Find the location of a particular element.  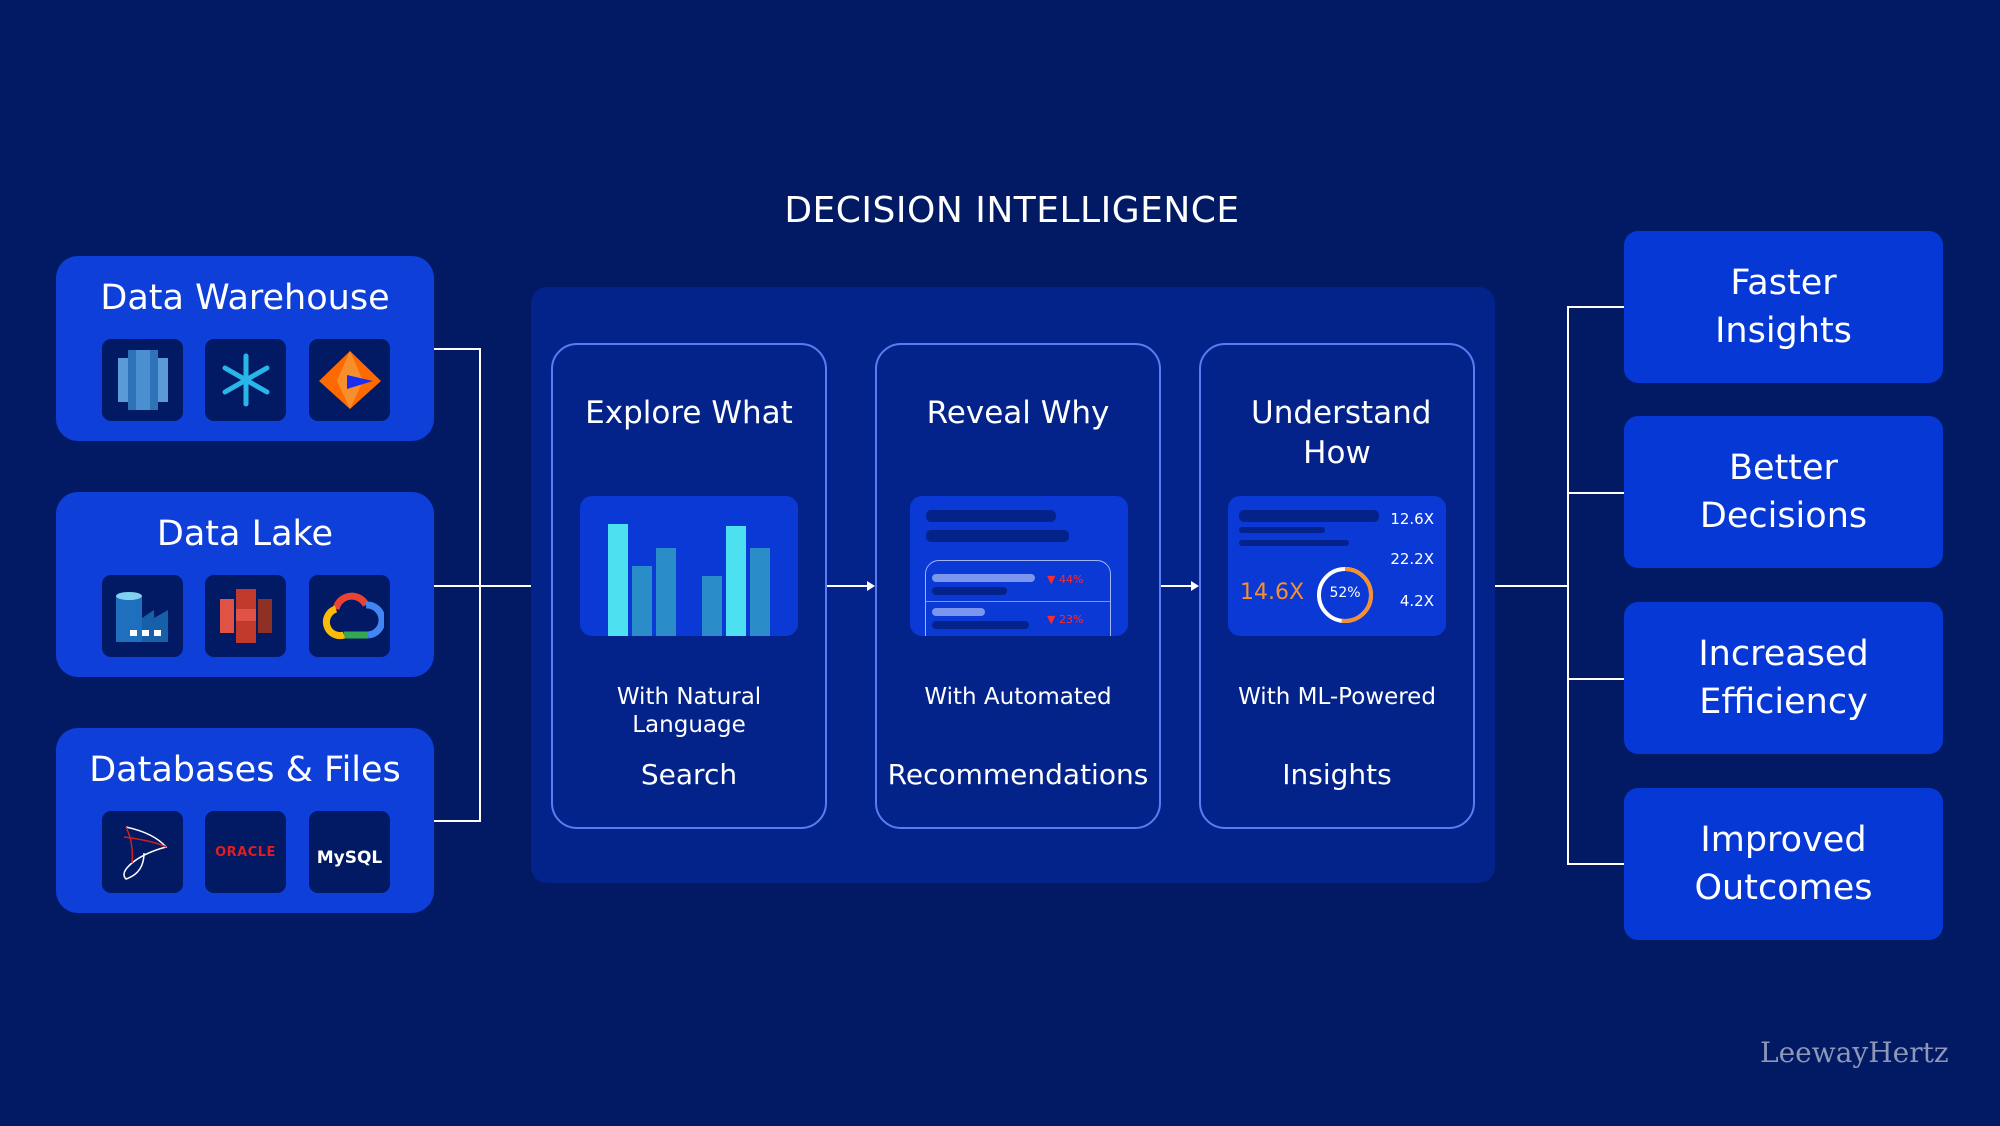

snowflake-icon is located at coordinates (245, 380).